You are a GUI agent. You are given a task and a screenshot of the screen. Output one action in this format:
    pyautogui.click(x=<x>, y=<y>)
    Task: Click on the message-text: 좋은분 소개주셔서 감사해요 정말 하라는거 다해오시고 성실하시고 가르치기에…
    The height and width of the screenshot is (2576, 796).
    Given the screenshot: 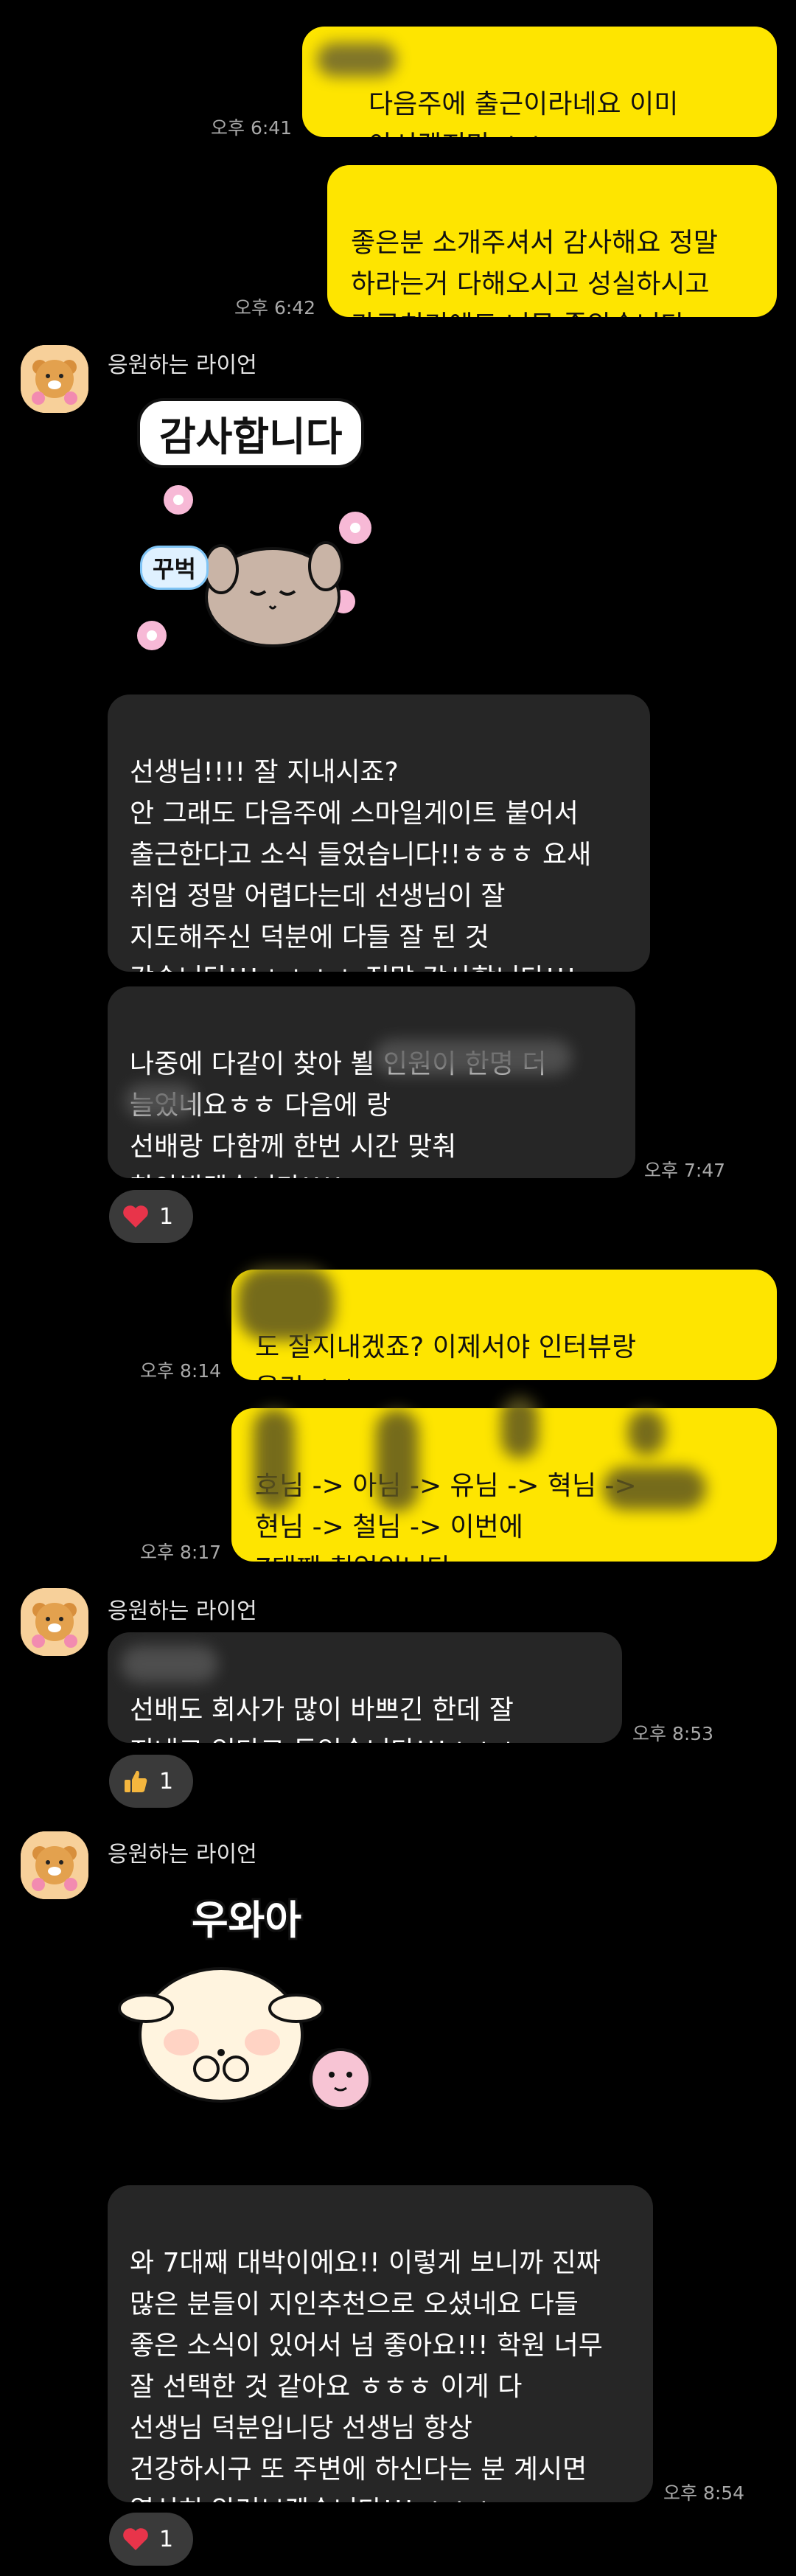 What is the action you would take?
    pyautogui.click(x=535, y=272)
    